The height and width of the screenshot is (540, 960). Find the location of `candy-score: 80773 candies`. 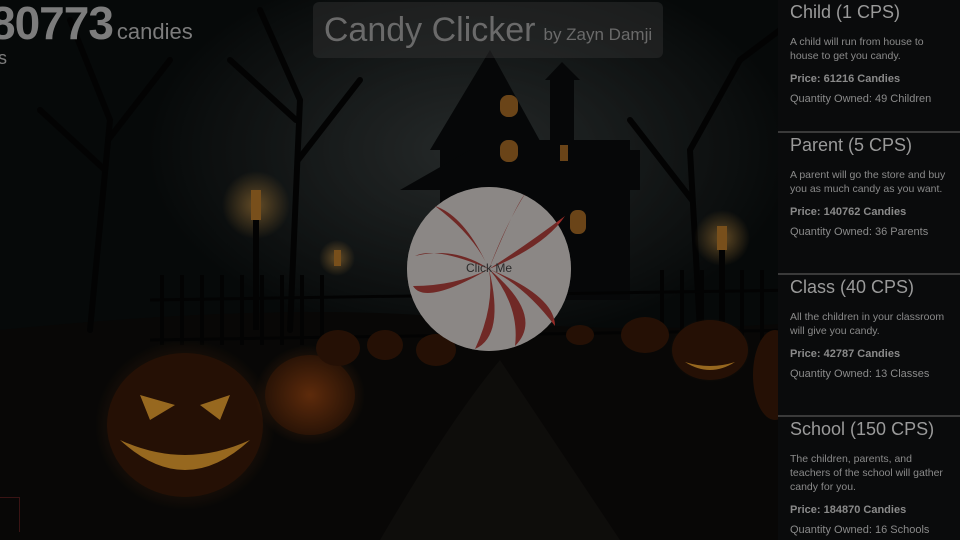

candy-score: 80773 candies is located at coordinates (96, 25).